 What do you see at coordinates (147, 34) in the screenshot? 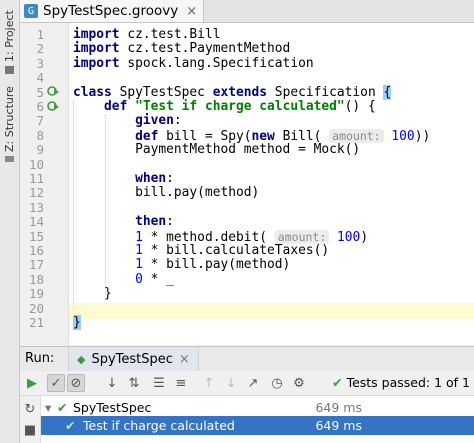
I see `code-line: import cz.test.Bill` at bounding box center [147, 34].